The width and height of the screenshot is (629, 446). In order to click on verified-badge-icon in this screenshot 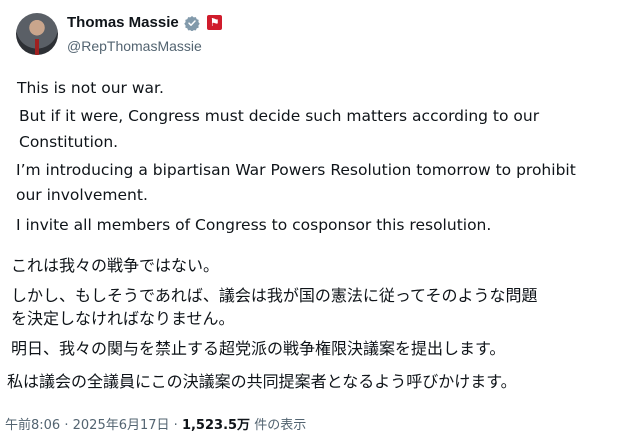, I will do `click(192, 23)`.